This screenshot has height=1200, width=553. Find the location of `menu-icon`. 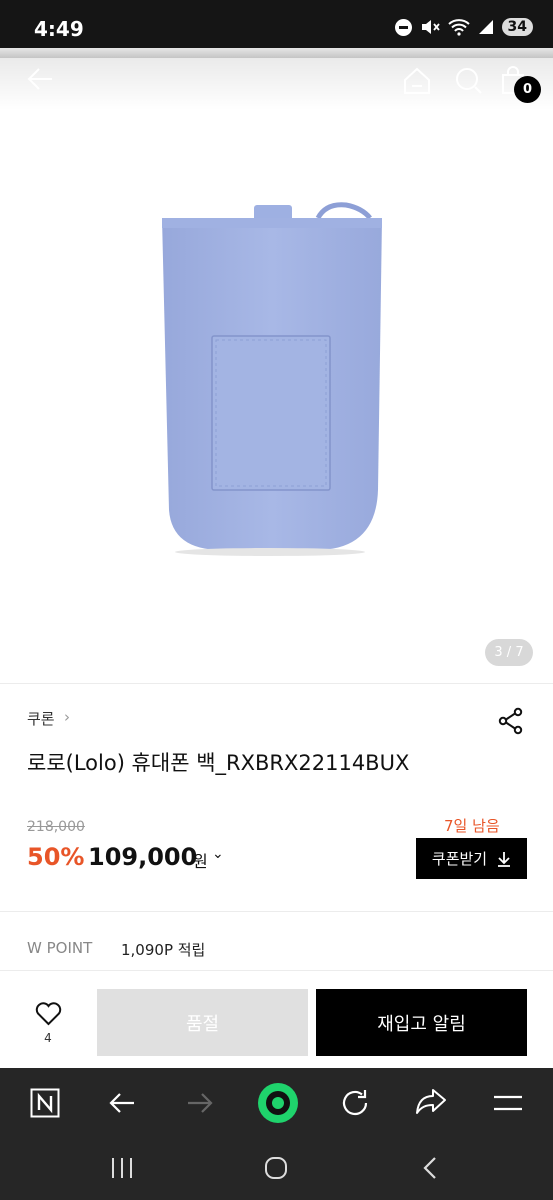

menu-icon is located at coordinates (508, 1103).